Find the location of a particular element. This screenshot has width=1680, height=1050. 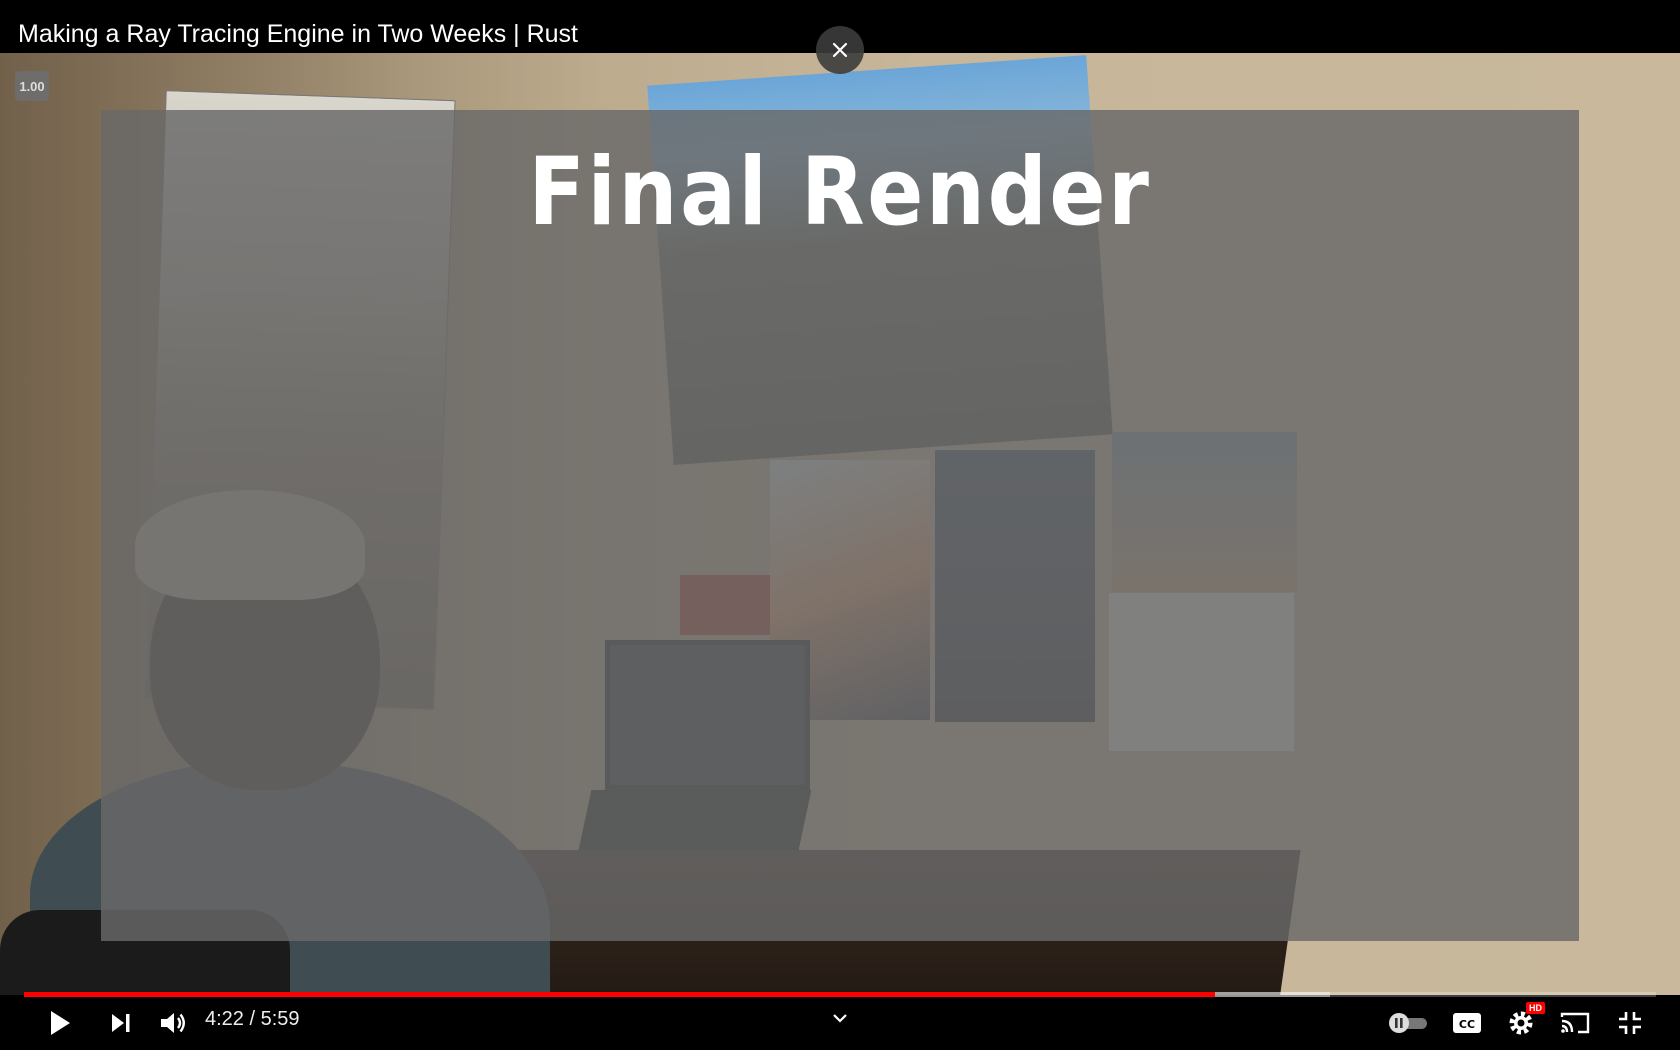

overlay-title: Final Render is located at coordinates (840, 192).